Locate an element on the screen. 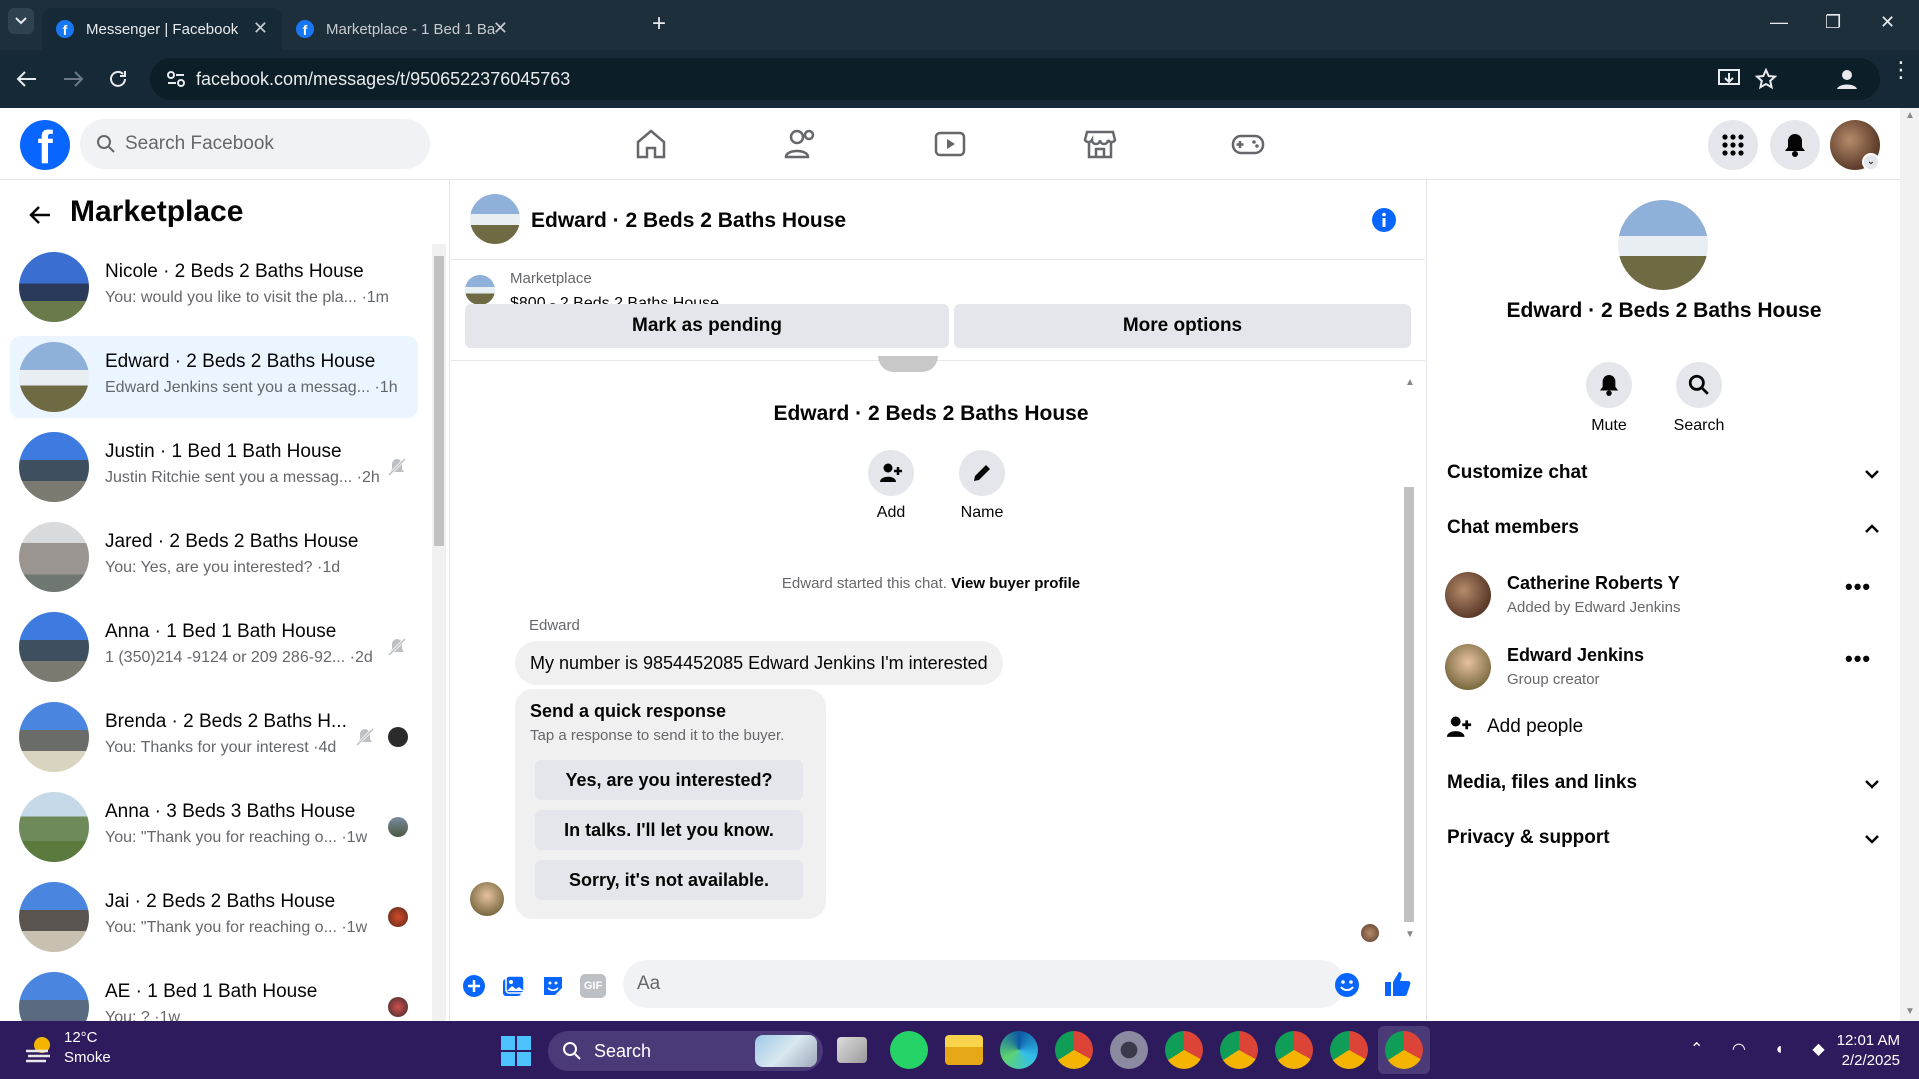 The width and height of the screenshot is (1919, 1079). emoji-icon is located at coordinates (1347, 985).